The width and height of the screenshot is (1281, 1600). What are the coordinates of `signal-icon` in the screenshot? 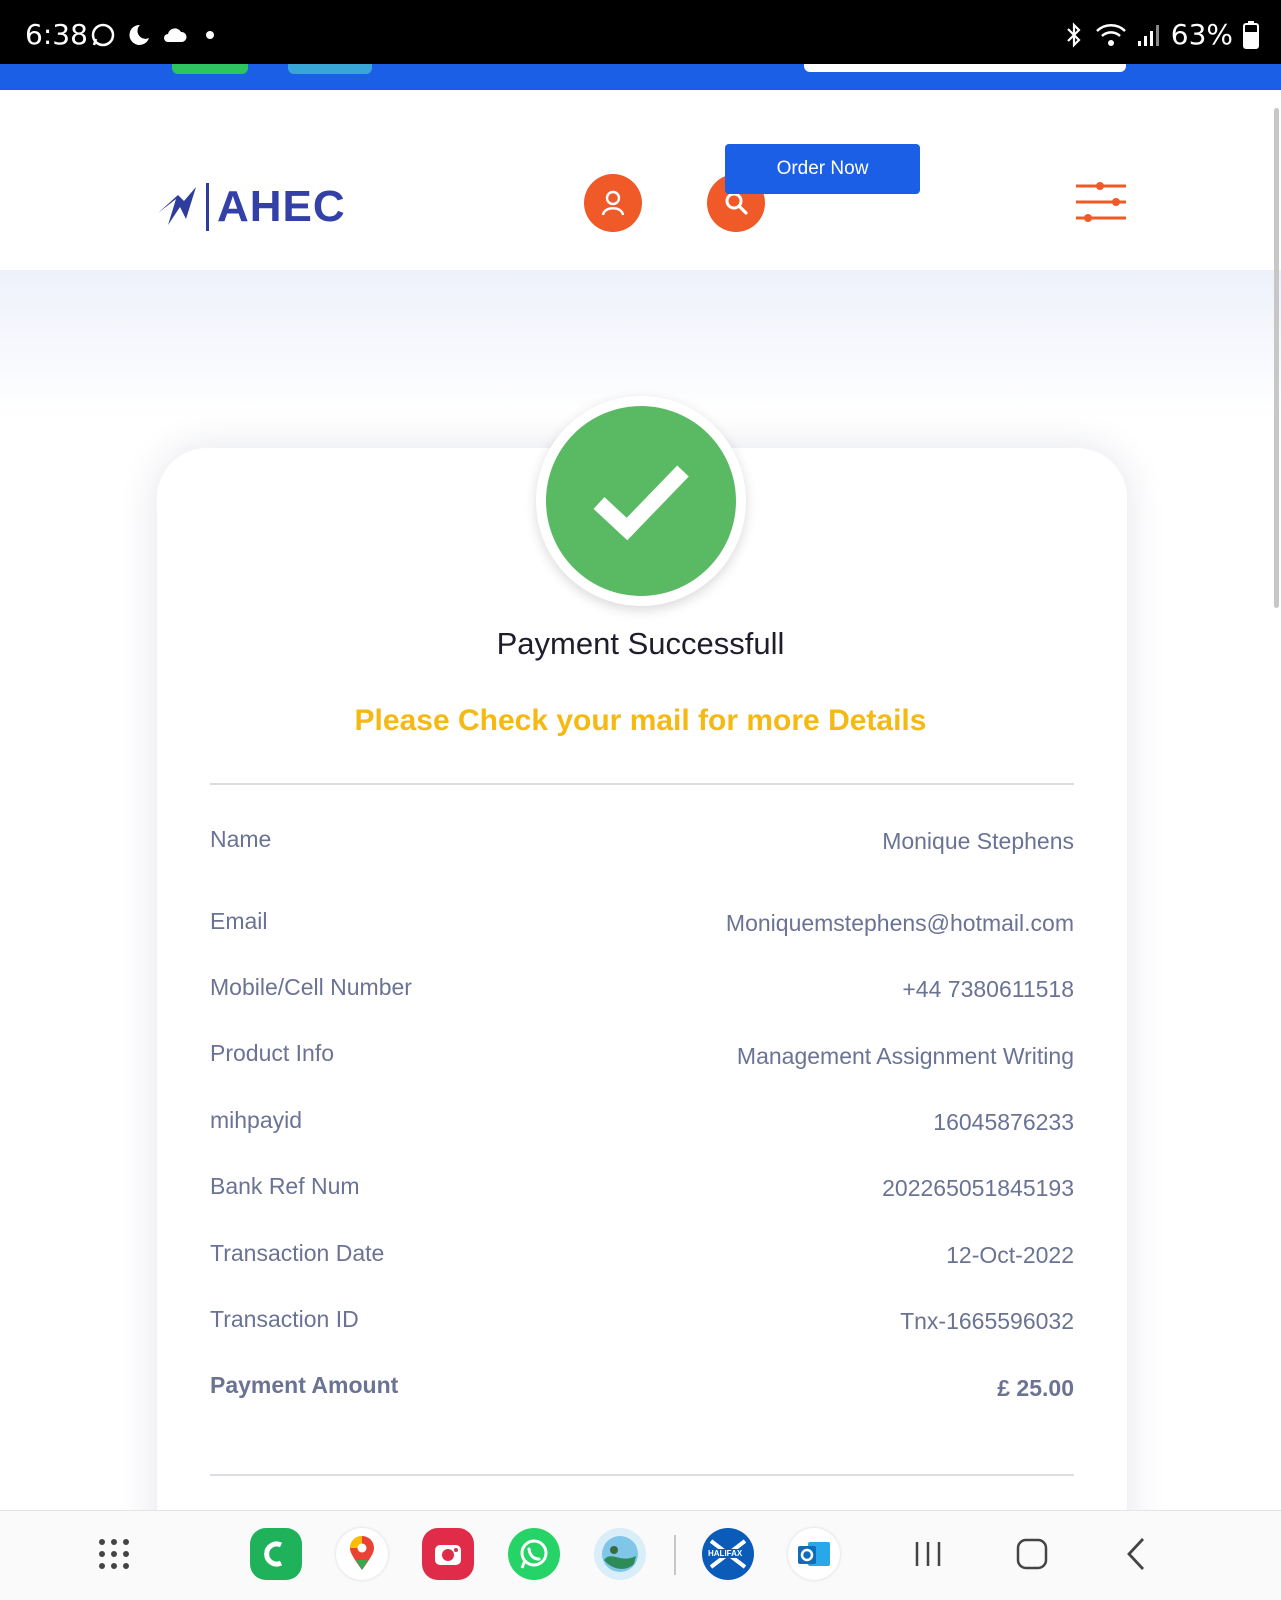 It's located at (1148, 35).